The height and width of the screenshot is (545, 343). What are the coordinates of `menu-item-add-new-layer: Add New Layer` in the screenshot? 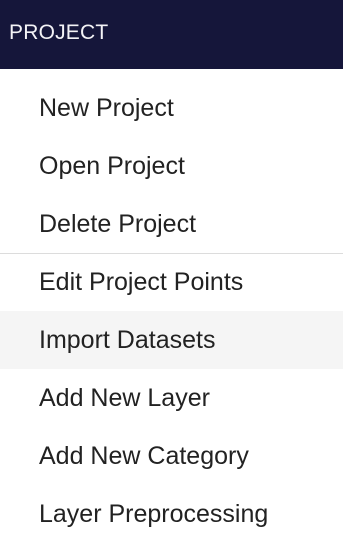 It's located at (171, 398).